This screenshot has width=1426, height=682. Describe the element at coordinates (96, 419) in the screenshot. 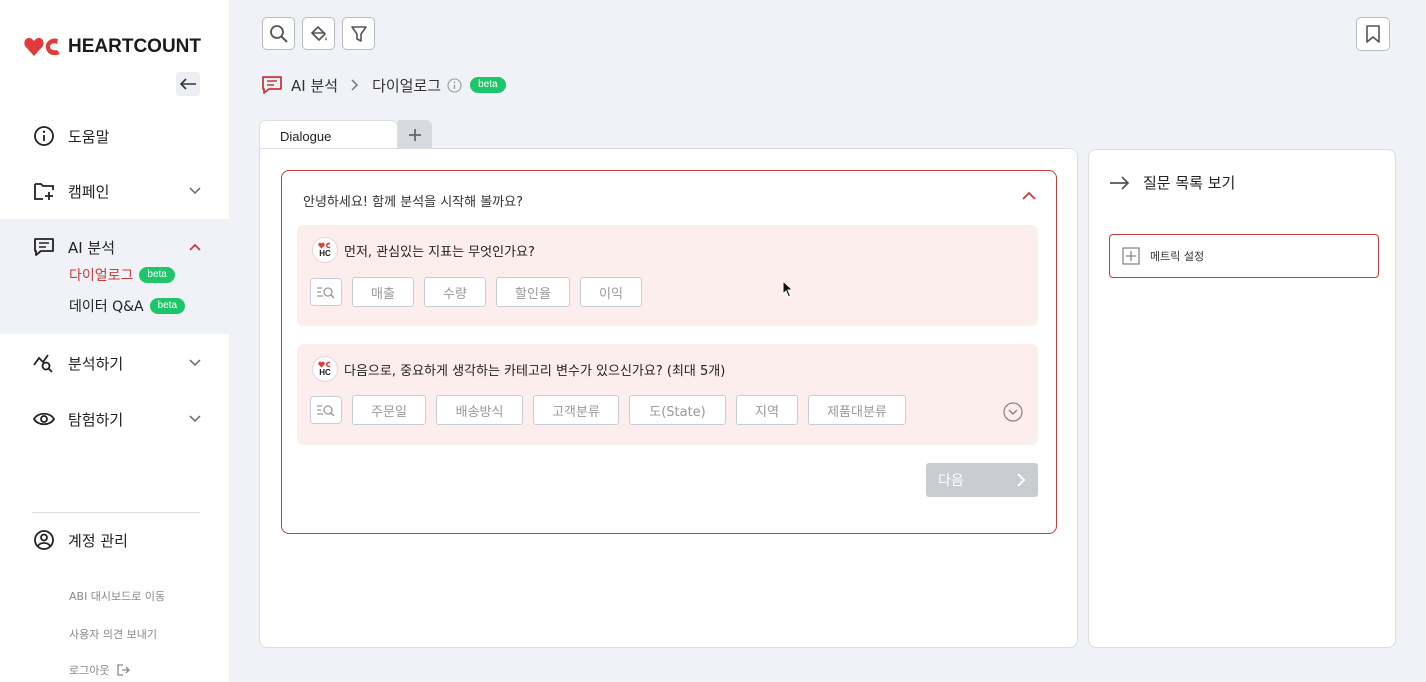

I see `sidebar-item-label: 탐험하기` at that location.